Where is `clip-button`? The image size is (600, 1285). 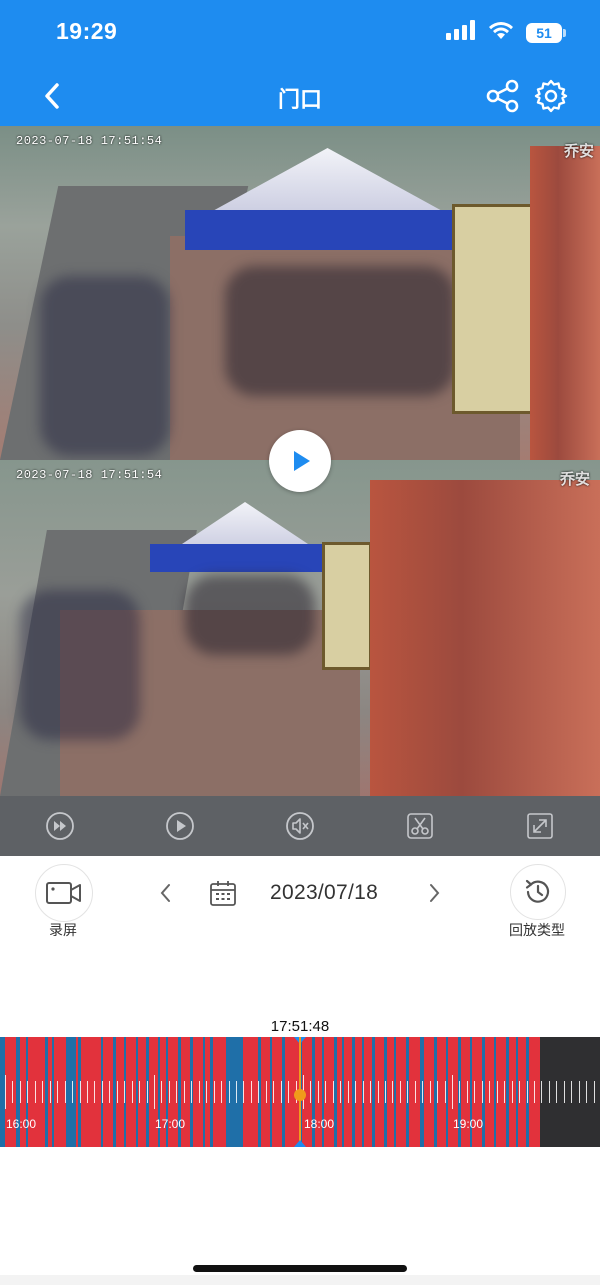
clip-button is located at coordinates (420, 826).